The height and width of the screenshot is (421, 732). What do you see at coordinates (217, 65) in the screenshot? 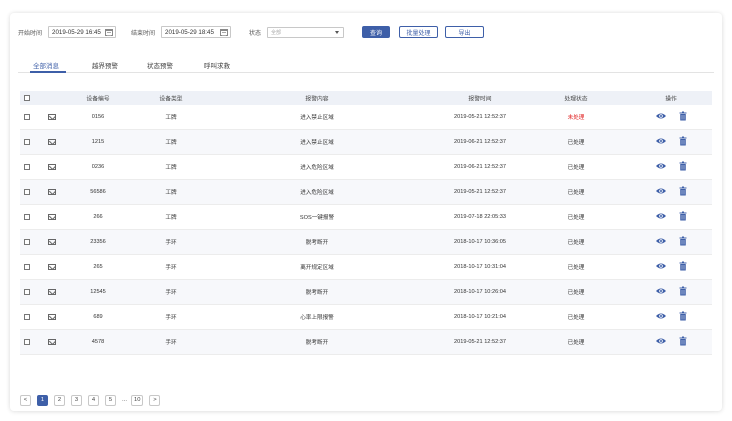
I see `tab-sos-call: 呼叫求救` at bounding box center [217, 65].